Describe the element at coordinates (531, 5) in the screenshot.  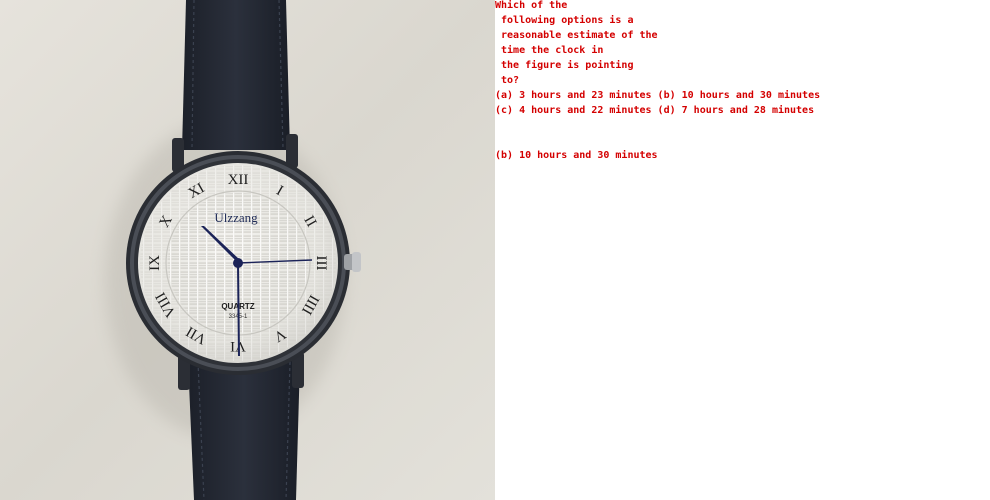
I see `question-line-1: Which of the` at that location.